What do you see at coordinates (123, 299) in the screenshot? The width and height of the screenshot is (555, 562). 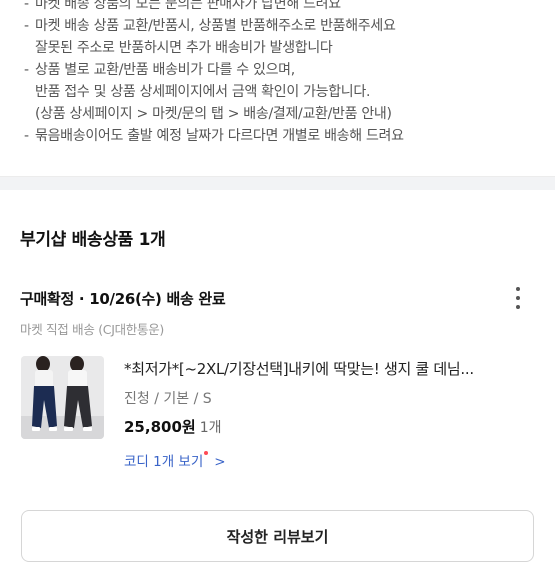 I see `order-status: 구매확정 · 10/26(수) 배송 완료` at bounding box center [123, 299].